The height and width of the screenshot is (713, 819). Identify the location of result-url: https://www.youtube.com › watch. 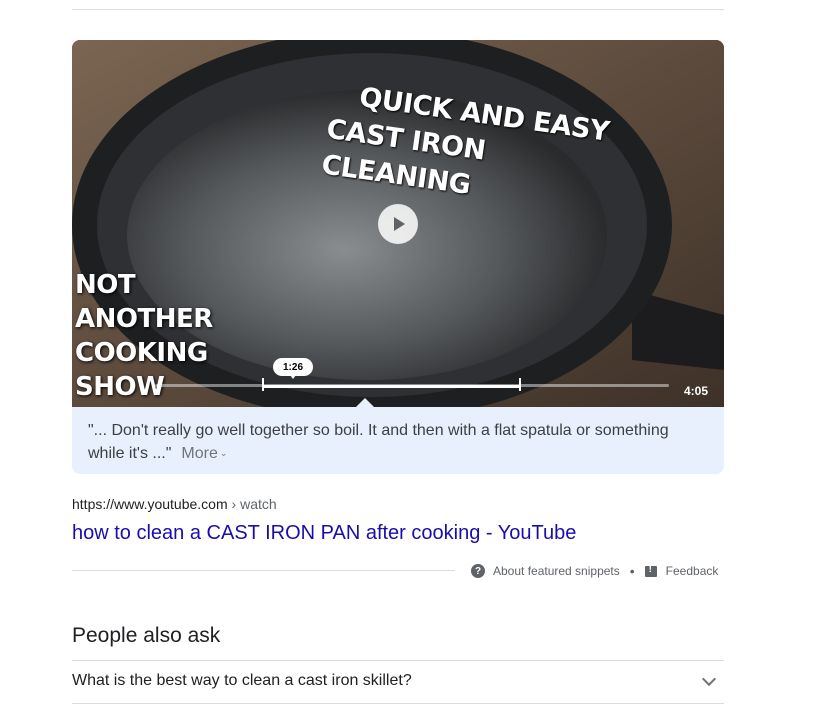
(174, 504).